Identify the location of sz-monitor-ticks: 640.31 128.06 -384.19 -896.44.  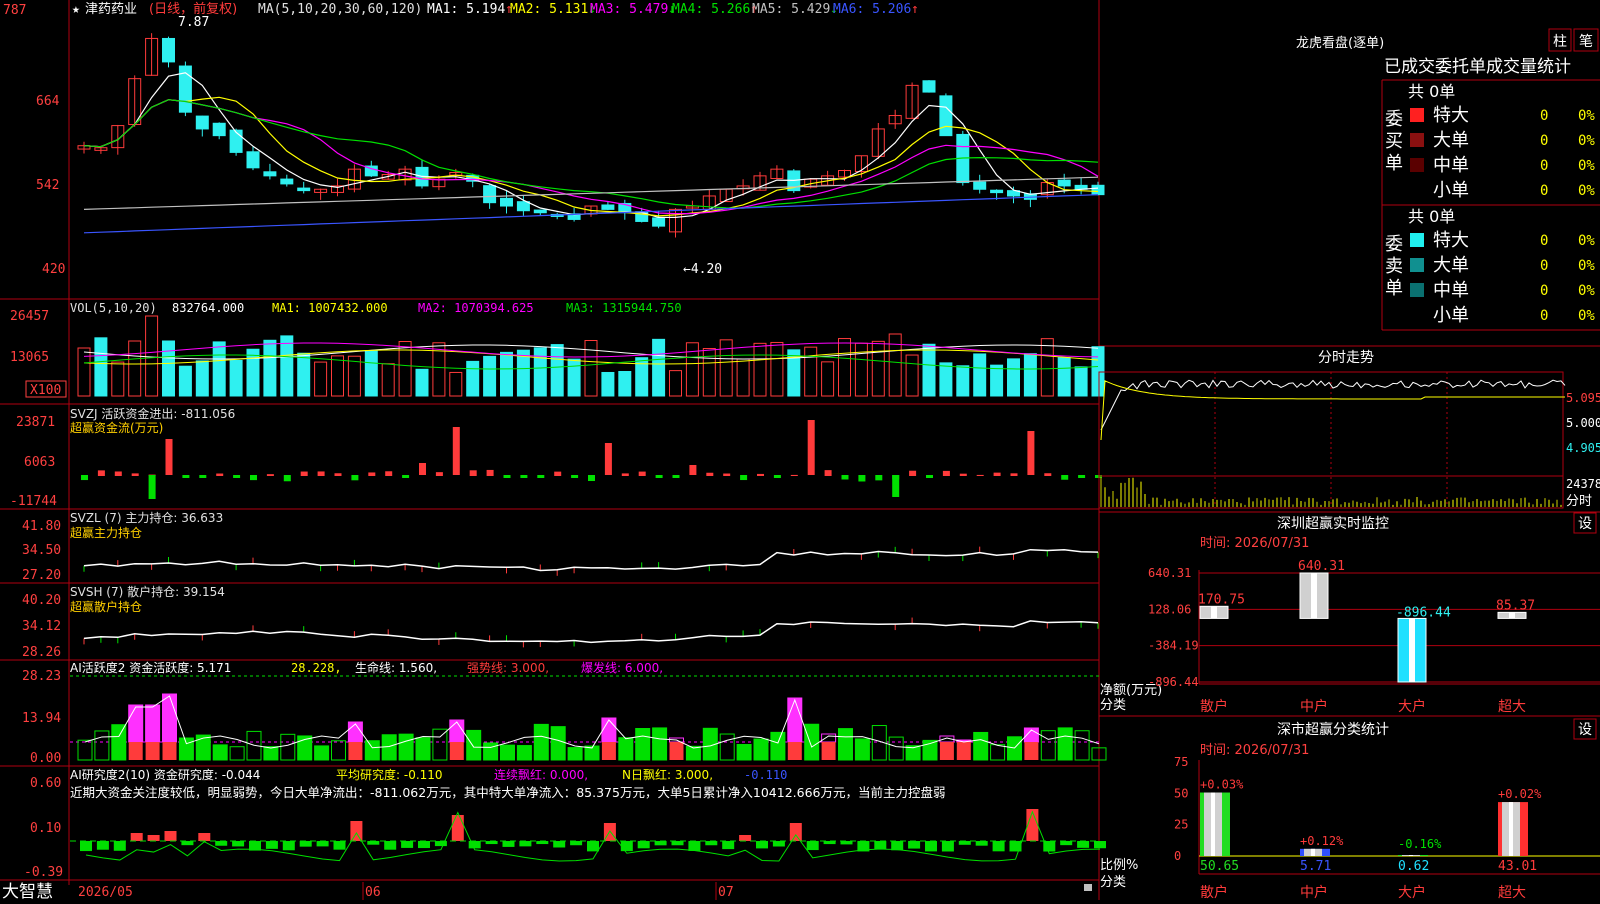
(1374, 627).